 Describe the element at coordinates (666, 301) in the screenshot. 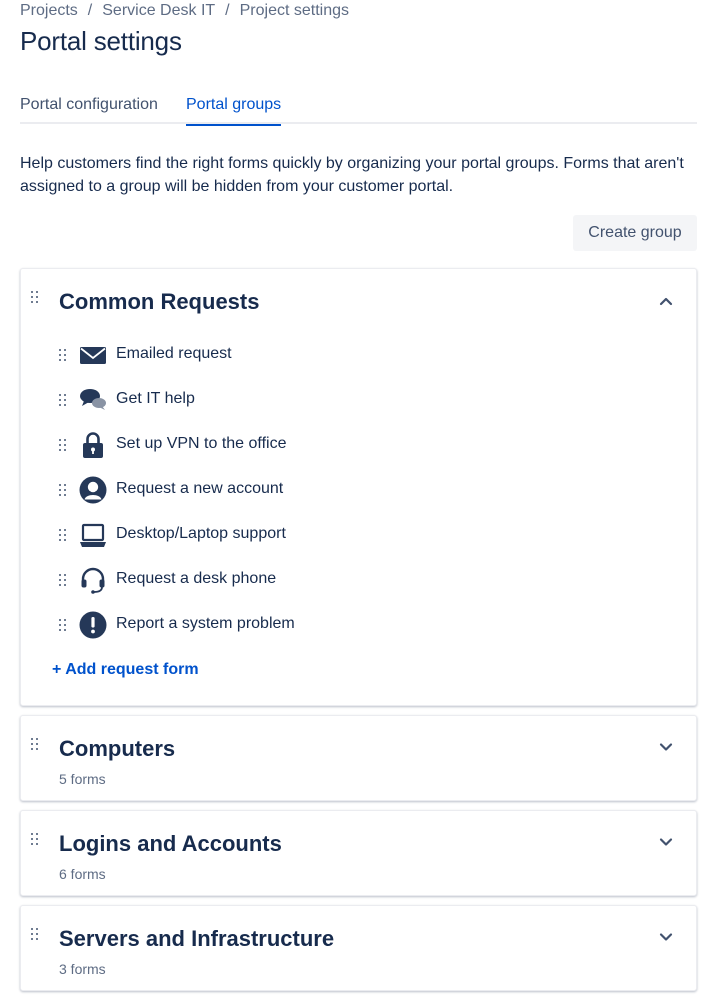

I see `chevron-up-icon` at that location.